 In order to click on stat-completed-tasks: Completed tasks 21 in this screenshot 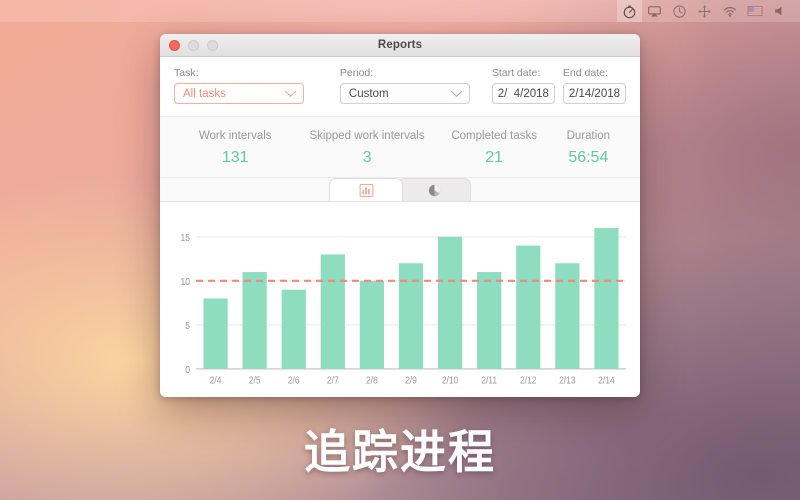, I will do `click(494, 148)`.